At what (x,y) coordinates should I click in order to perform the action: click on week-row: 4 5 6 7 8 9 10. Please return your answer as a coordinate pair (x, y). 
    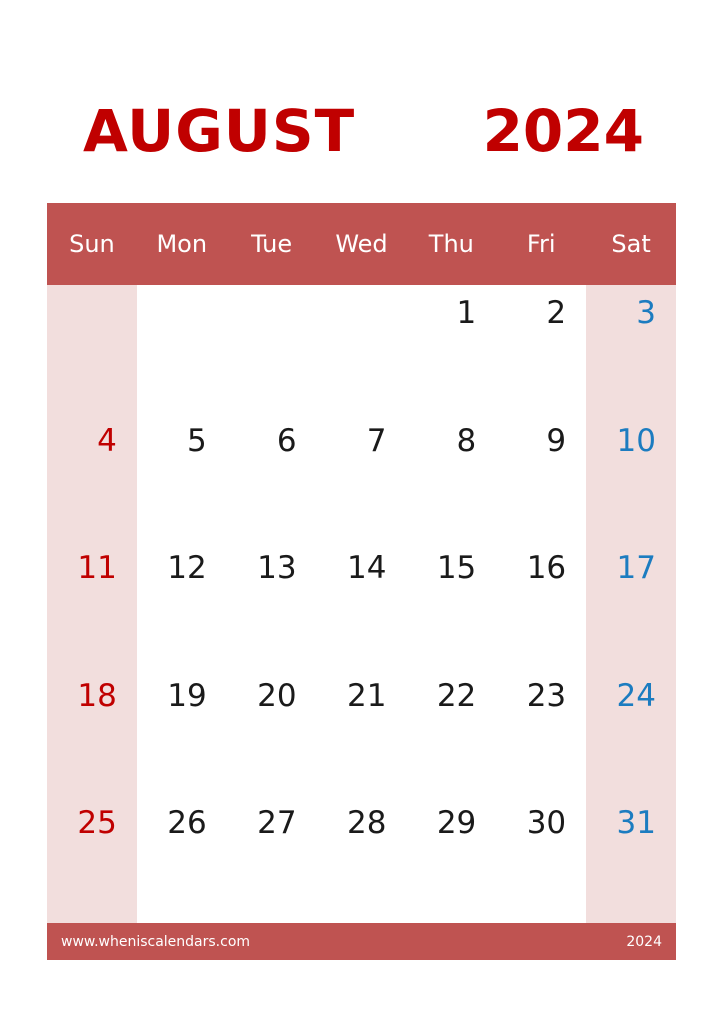
    Looking at the image, I should click on (361, 477).